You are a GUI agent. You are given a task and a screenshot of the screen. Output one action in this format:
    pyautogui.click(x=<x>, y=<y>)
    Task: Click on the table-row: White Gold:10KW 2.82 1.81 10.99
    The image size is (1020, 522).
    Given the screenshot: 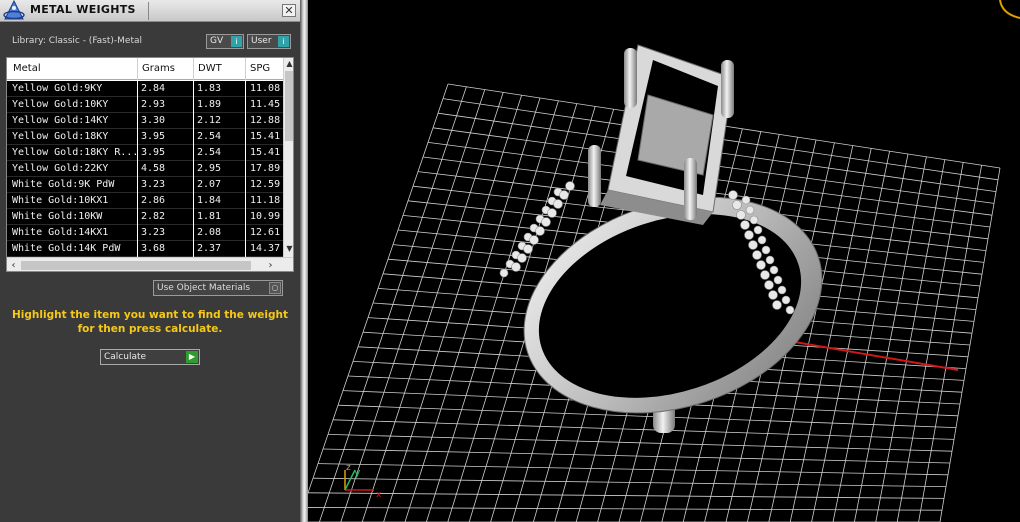 What is the action you would take?
    pyautogui.click(x=145, y=217)
    